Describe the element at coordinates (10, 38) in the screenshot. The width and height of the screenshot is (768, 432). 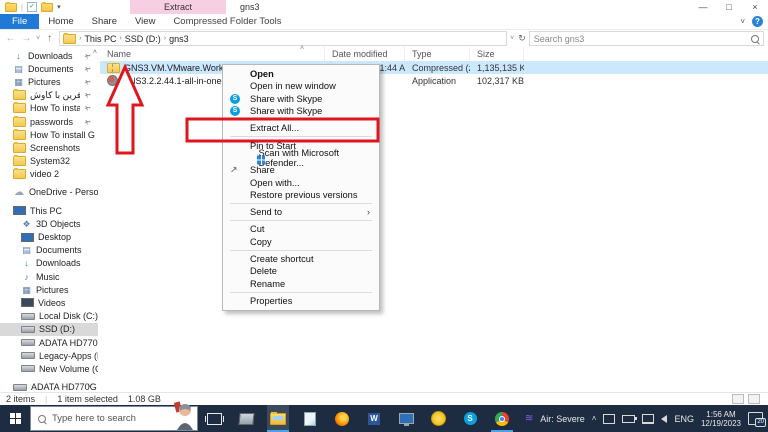
I see `back-icon: ←` at that location.